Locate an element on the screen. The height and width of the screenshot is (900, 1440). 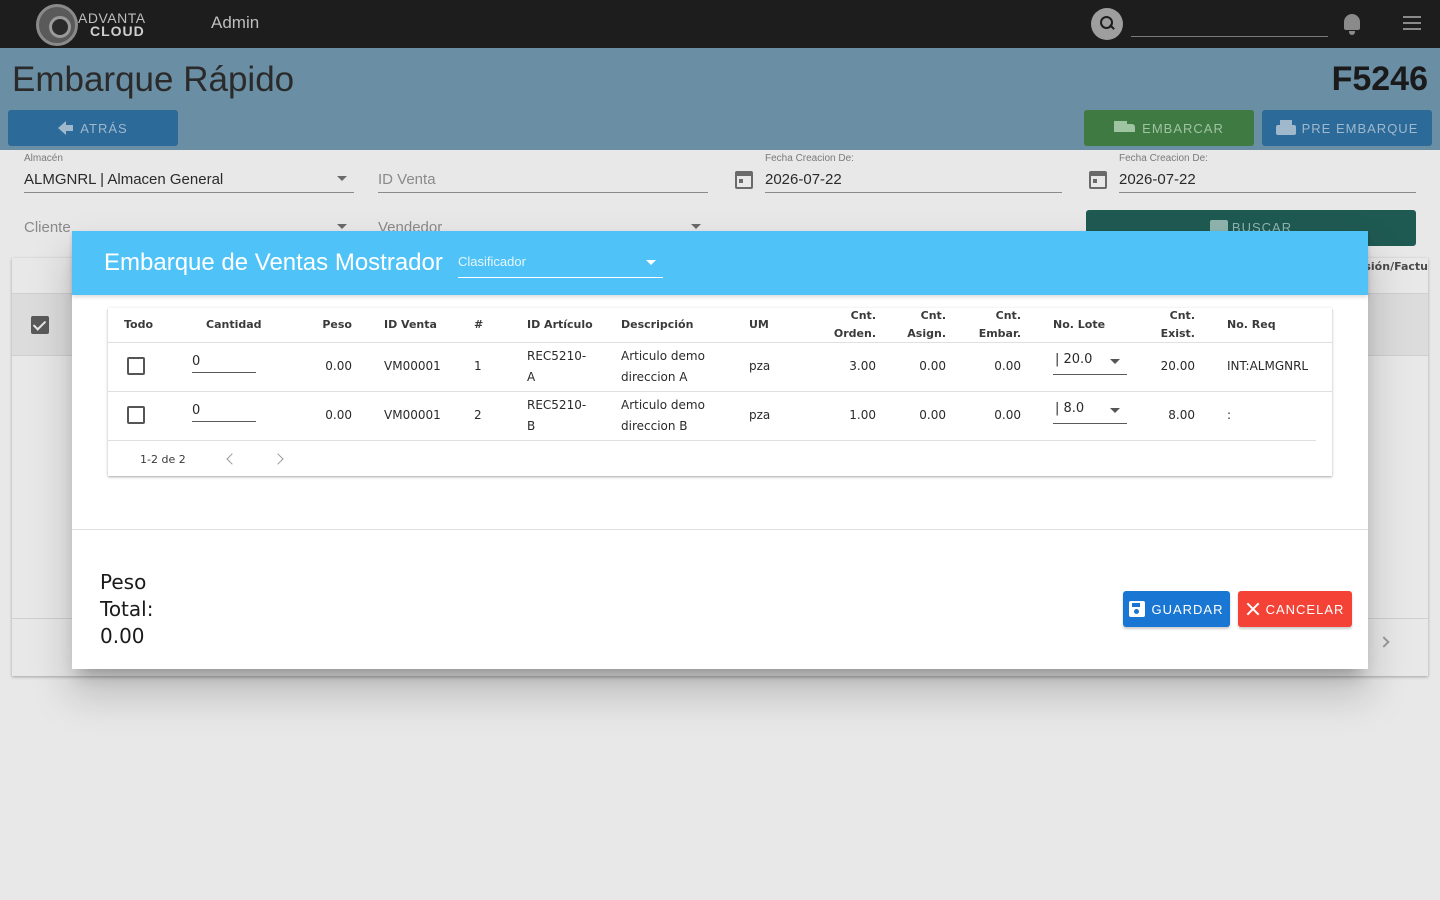
column-header-cnt-asign-line1: Cnt. is located at coordinates (933, 315).